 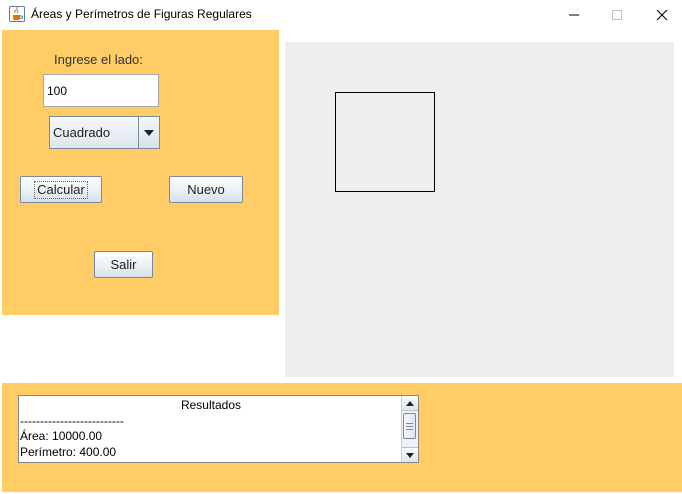 I want to click on scroll-down-button, so click(x=410, y=454).